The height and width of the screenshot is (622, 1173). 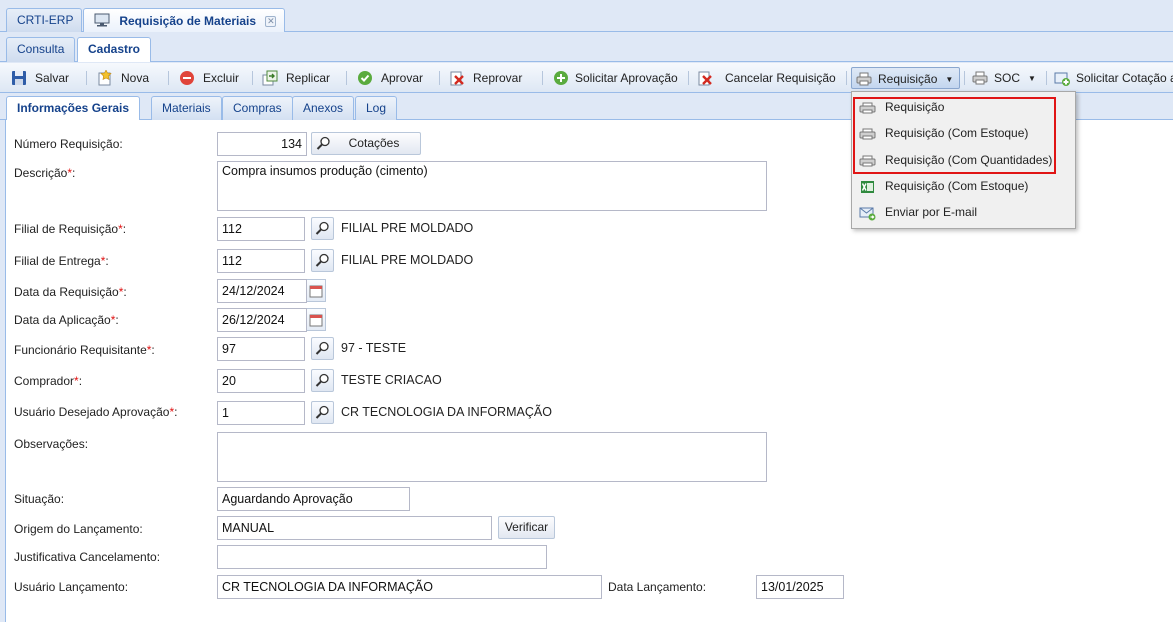 I want to click on usuario-lancamento-label: Usuário Lançamento:, so click(x=71, y=587).